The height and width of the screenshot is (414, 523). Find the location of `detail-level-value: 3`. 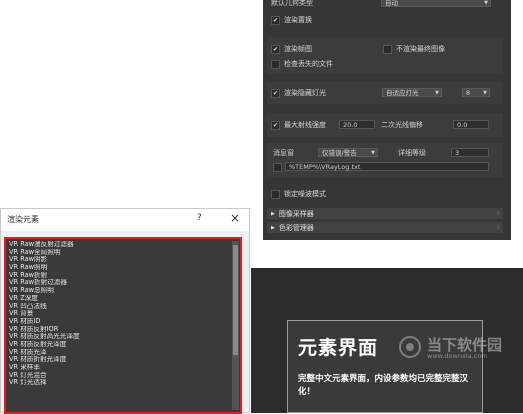

detail-level-value: 3 is located at coordinates (457, 153).